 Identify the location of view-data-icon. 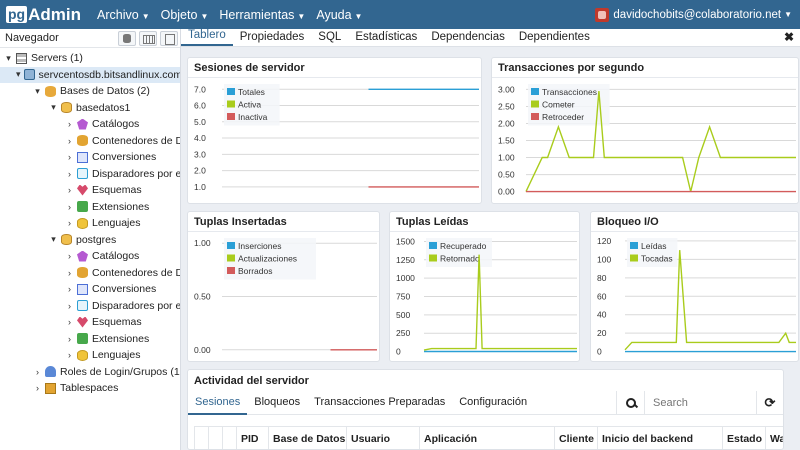
(148, 38).